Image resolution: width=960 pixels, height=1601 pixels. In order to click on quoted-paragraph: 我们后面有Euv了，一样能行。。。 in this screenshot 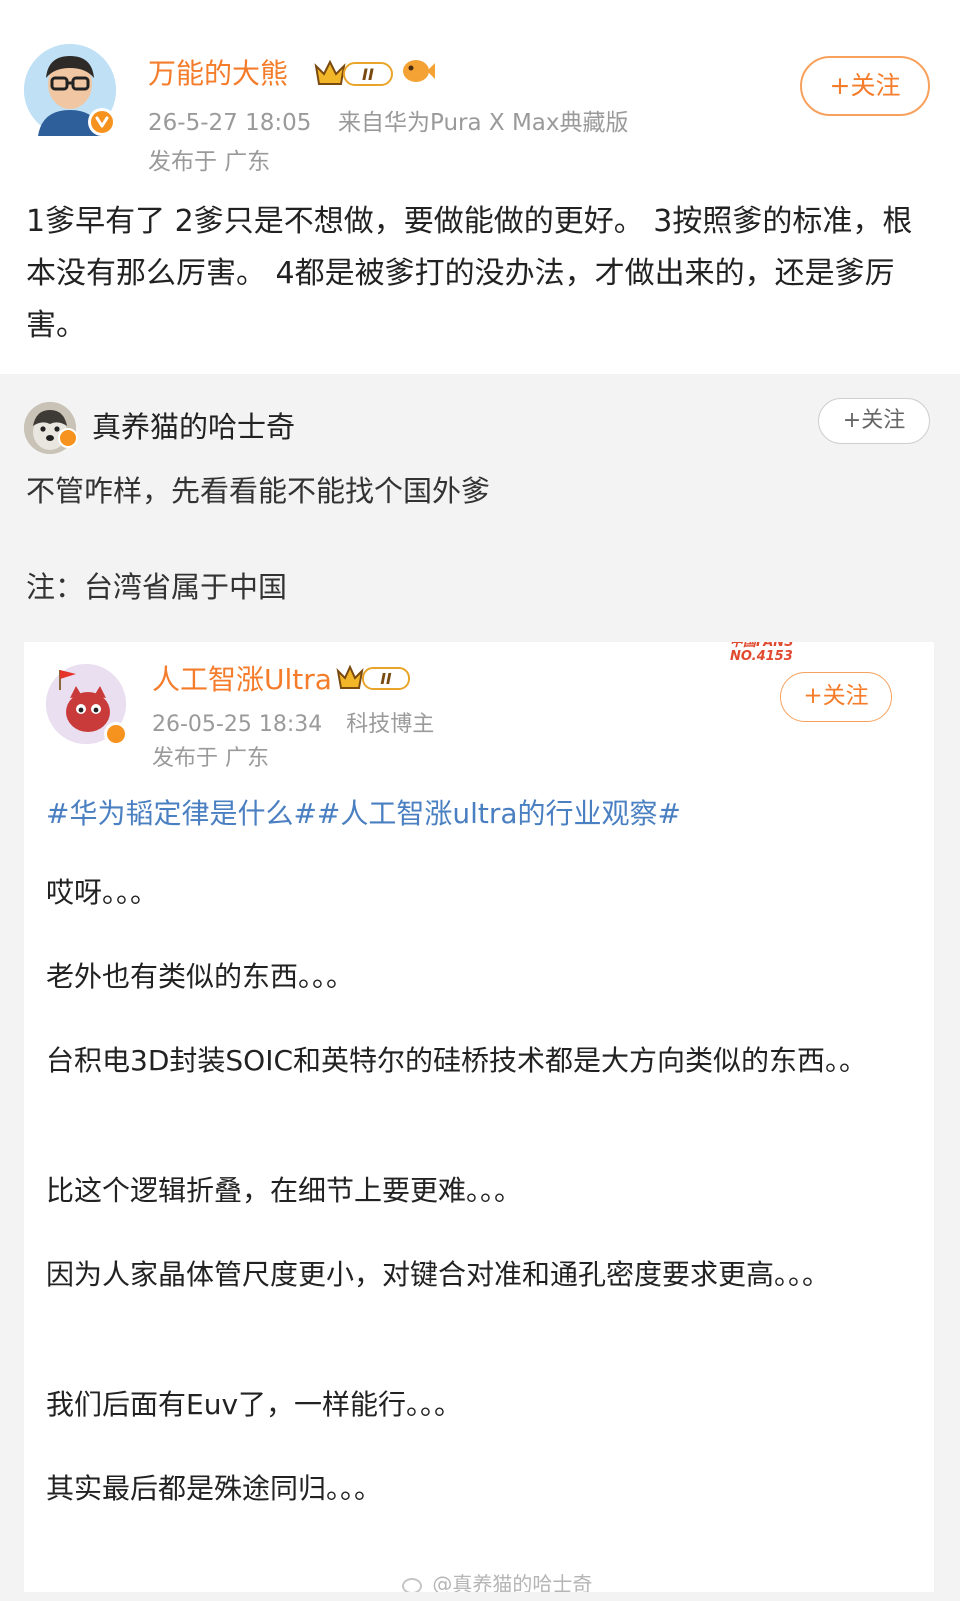, I will do `click(254, 1404)`.